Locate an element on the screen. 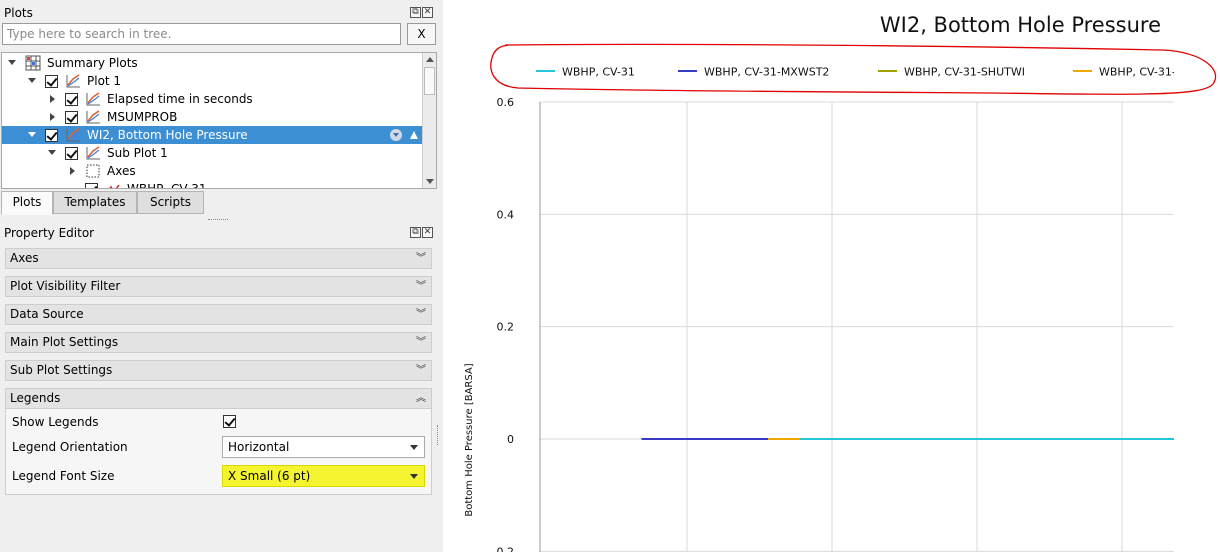 The image size is (1220, 552). legend-entry: WBHP, CV-31 is located at coordinates (598, 72).